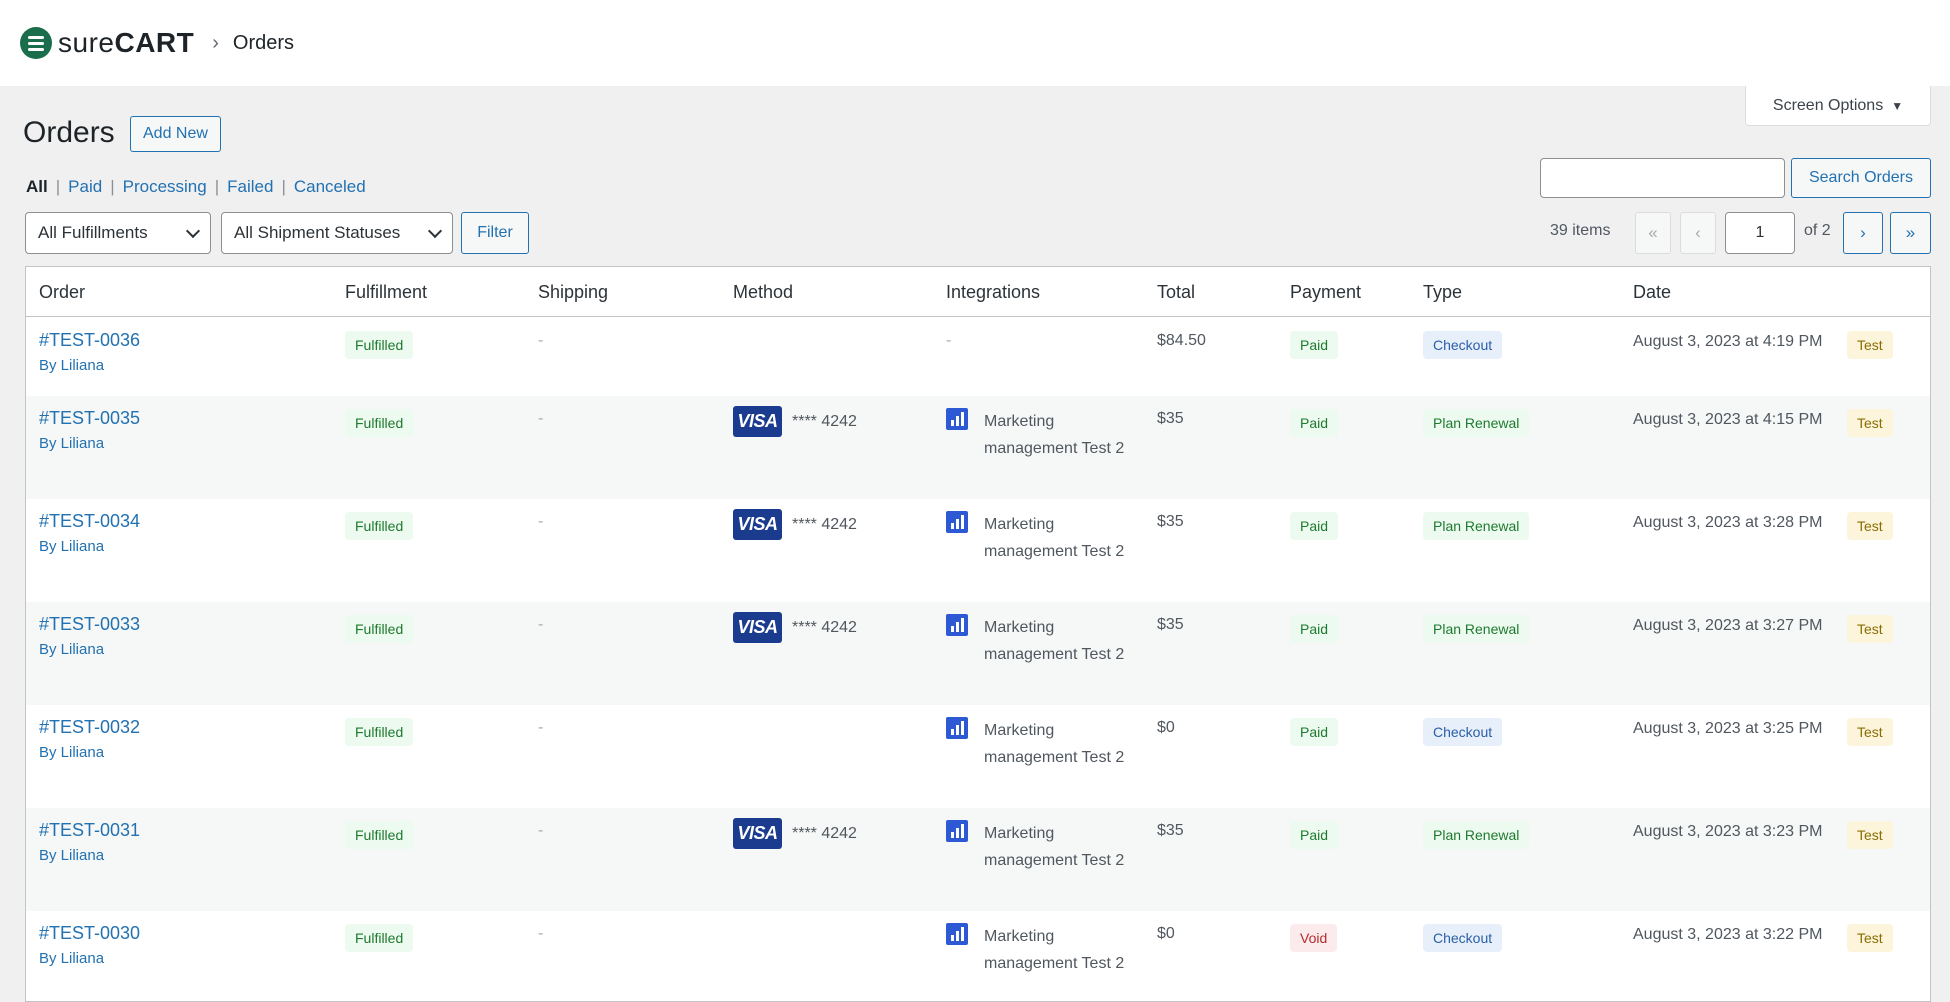 This screenshot has width=1950, height=1002. I want to click on view-link-failed: Failed, so click(250, 187).